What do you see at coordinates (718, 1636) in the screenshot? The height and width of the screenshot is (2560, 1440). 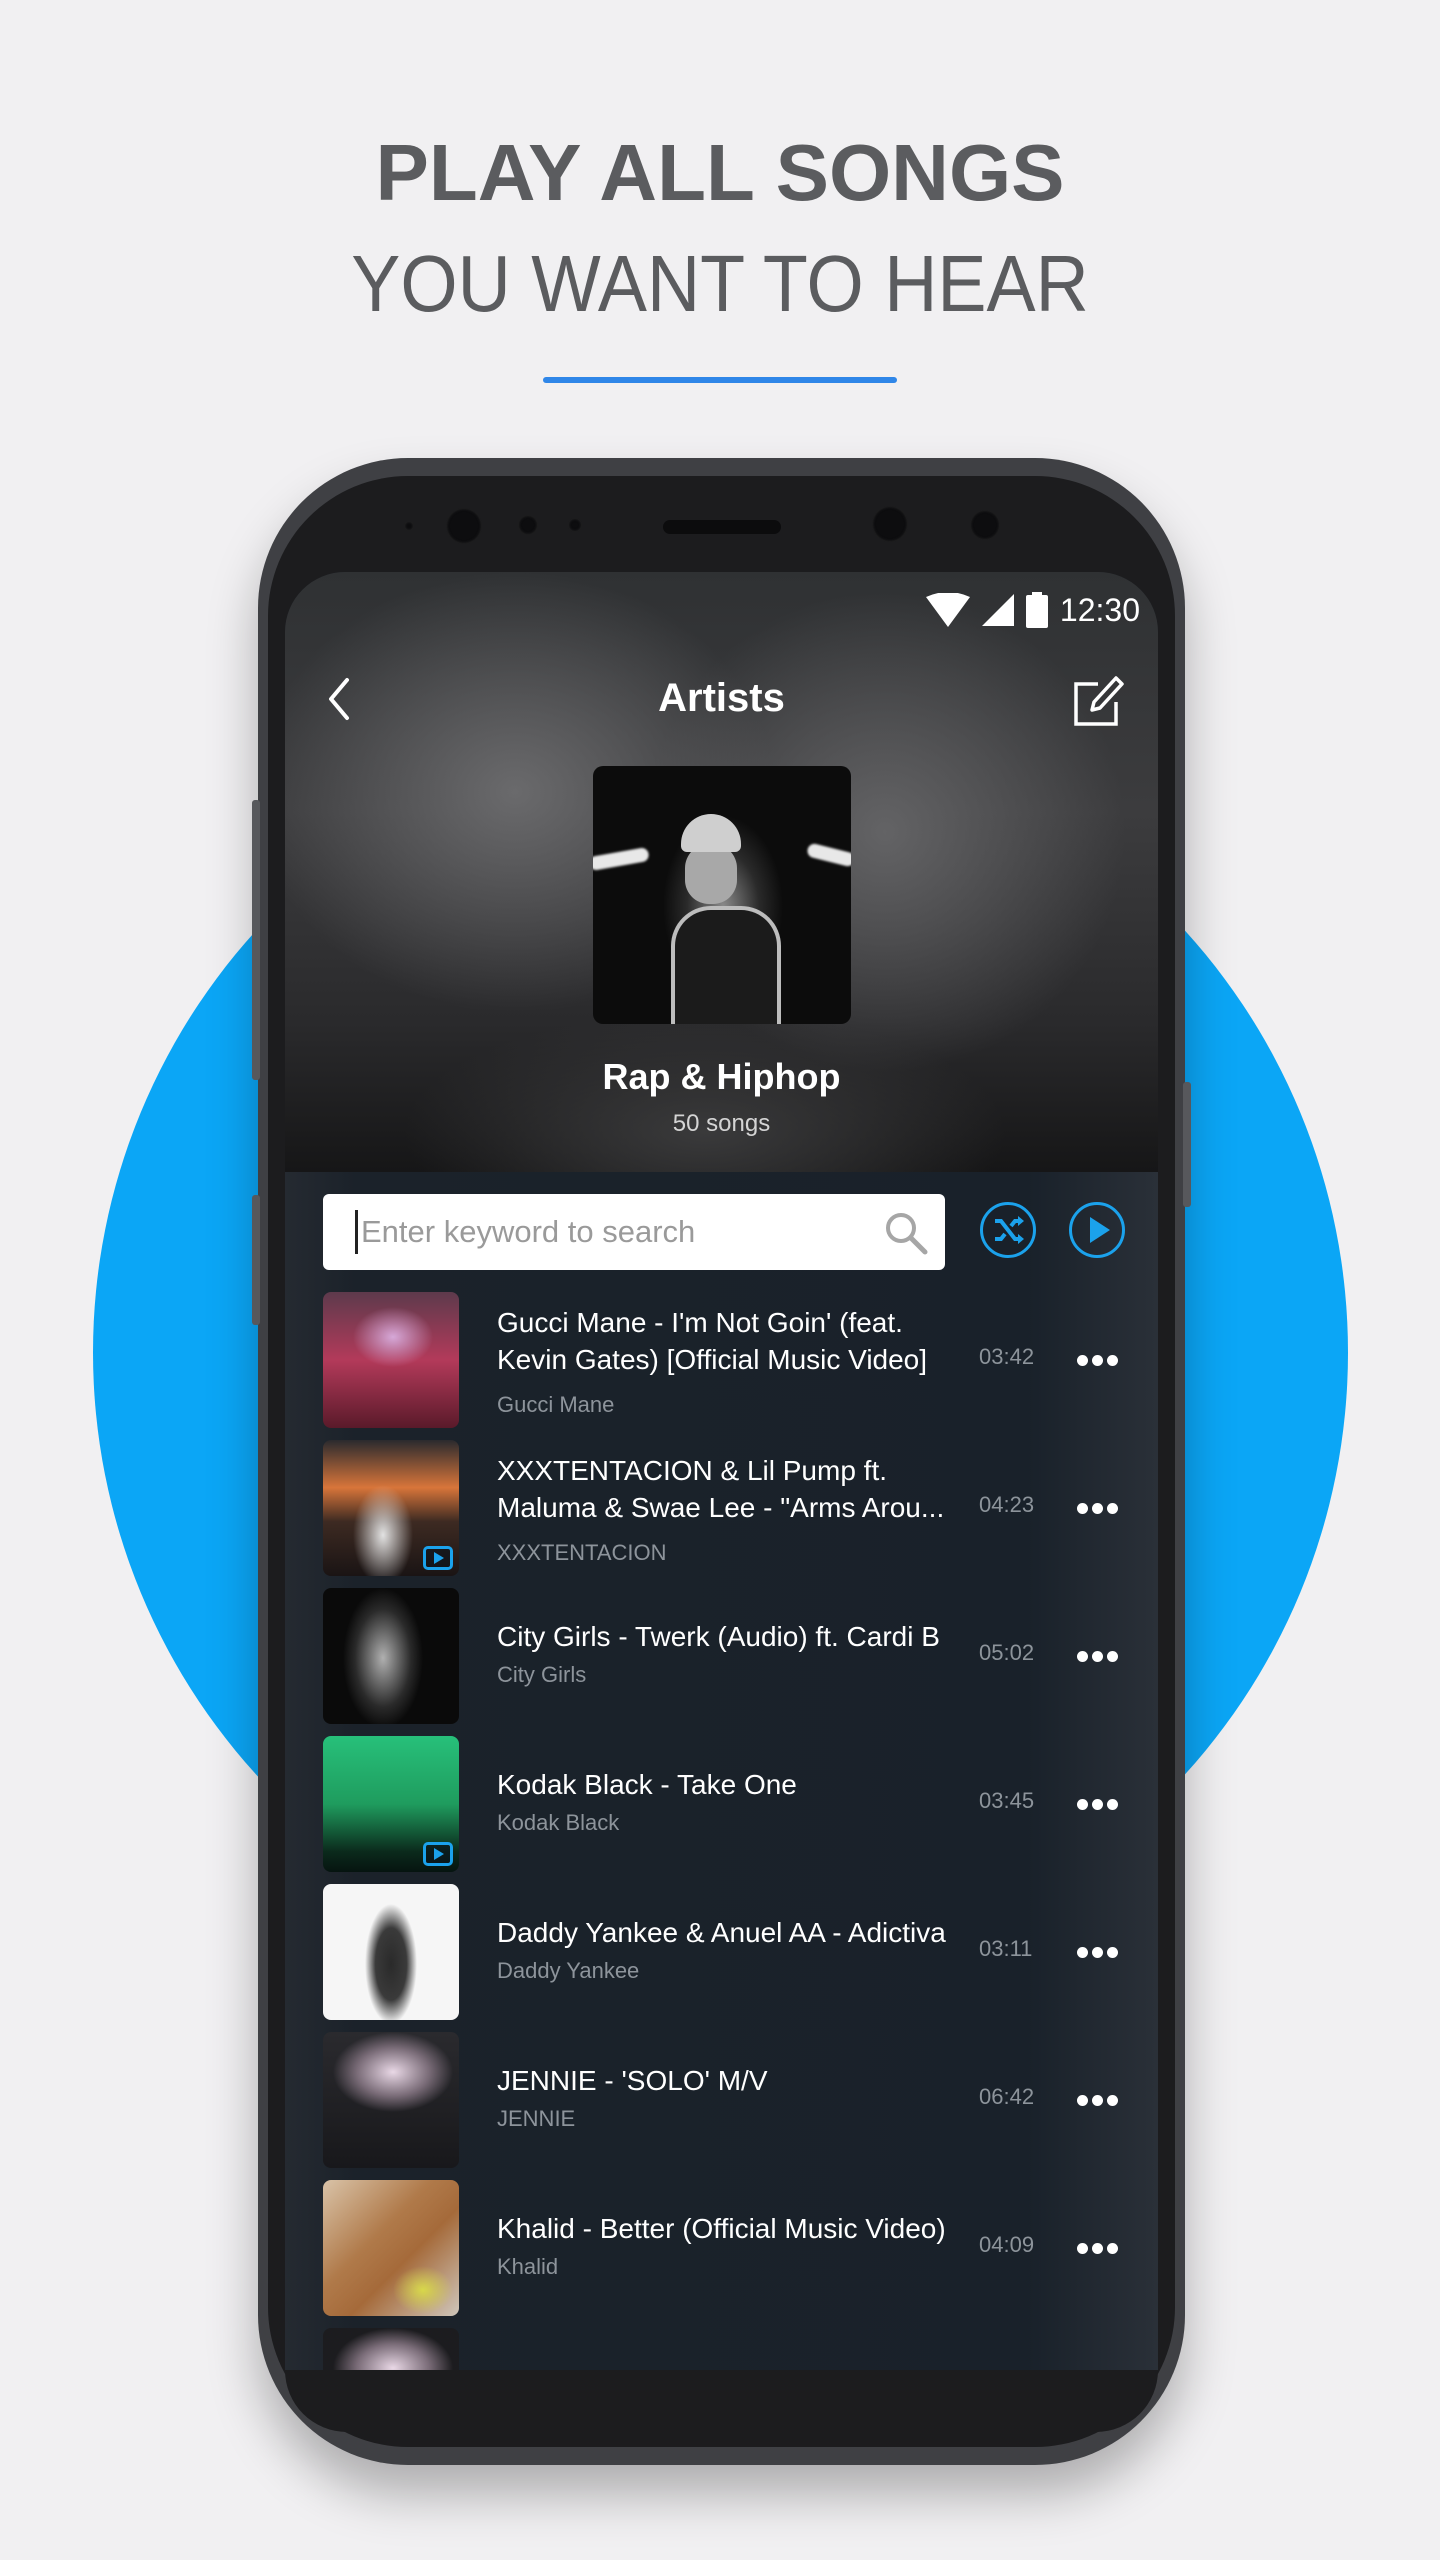 I see `song-title: City Girls - Twerk (Audio) ft. Cardi B` at bounding box center [718, 1636].